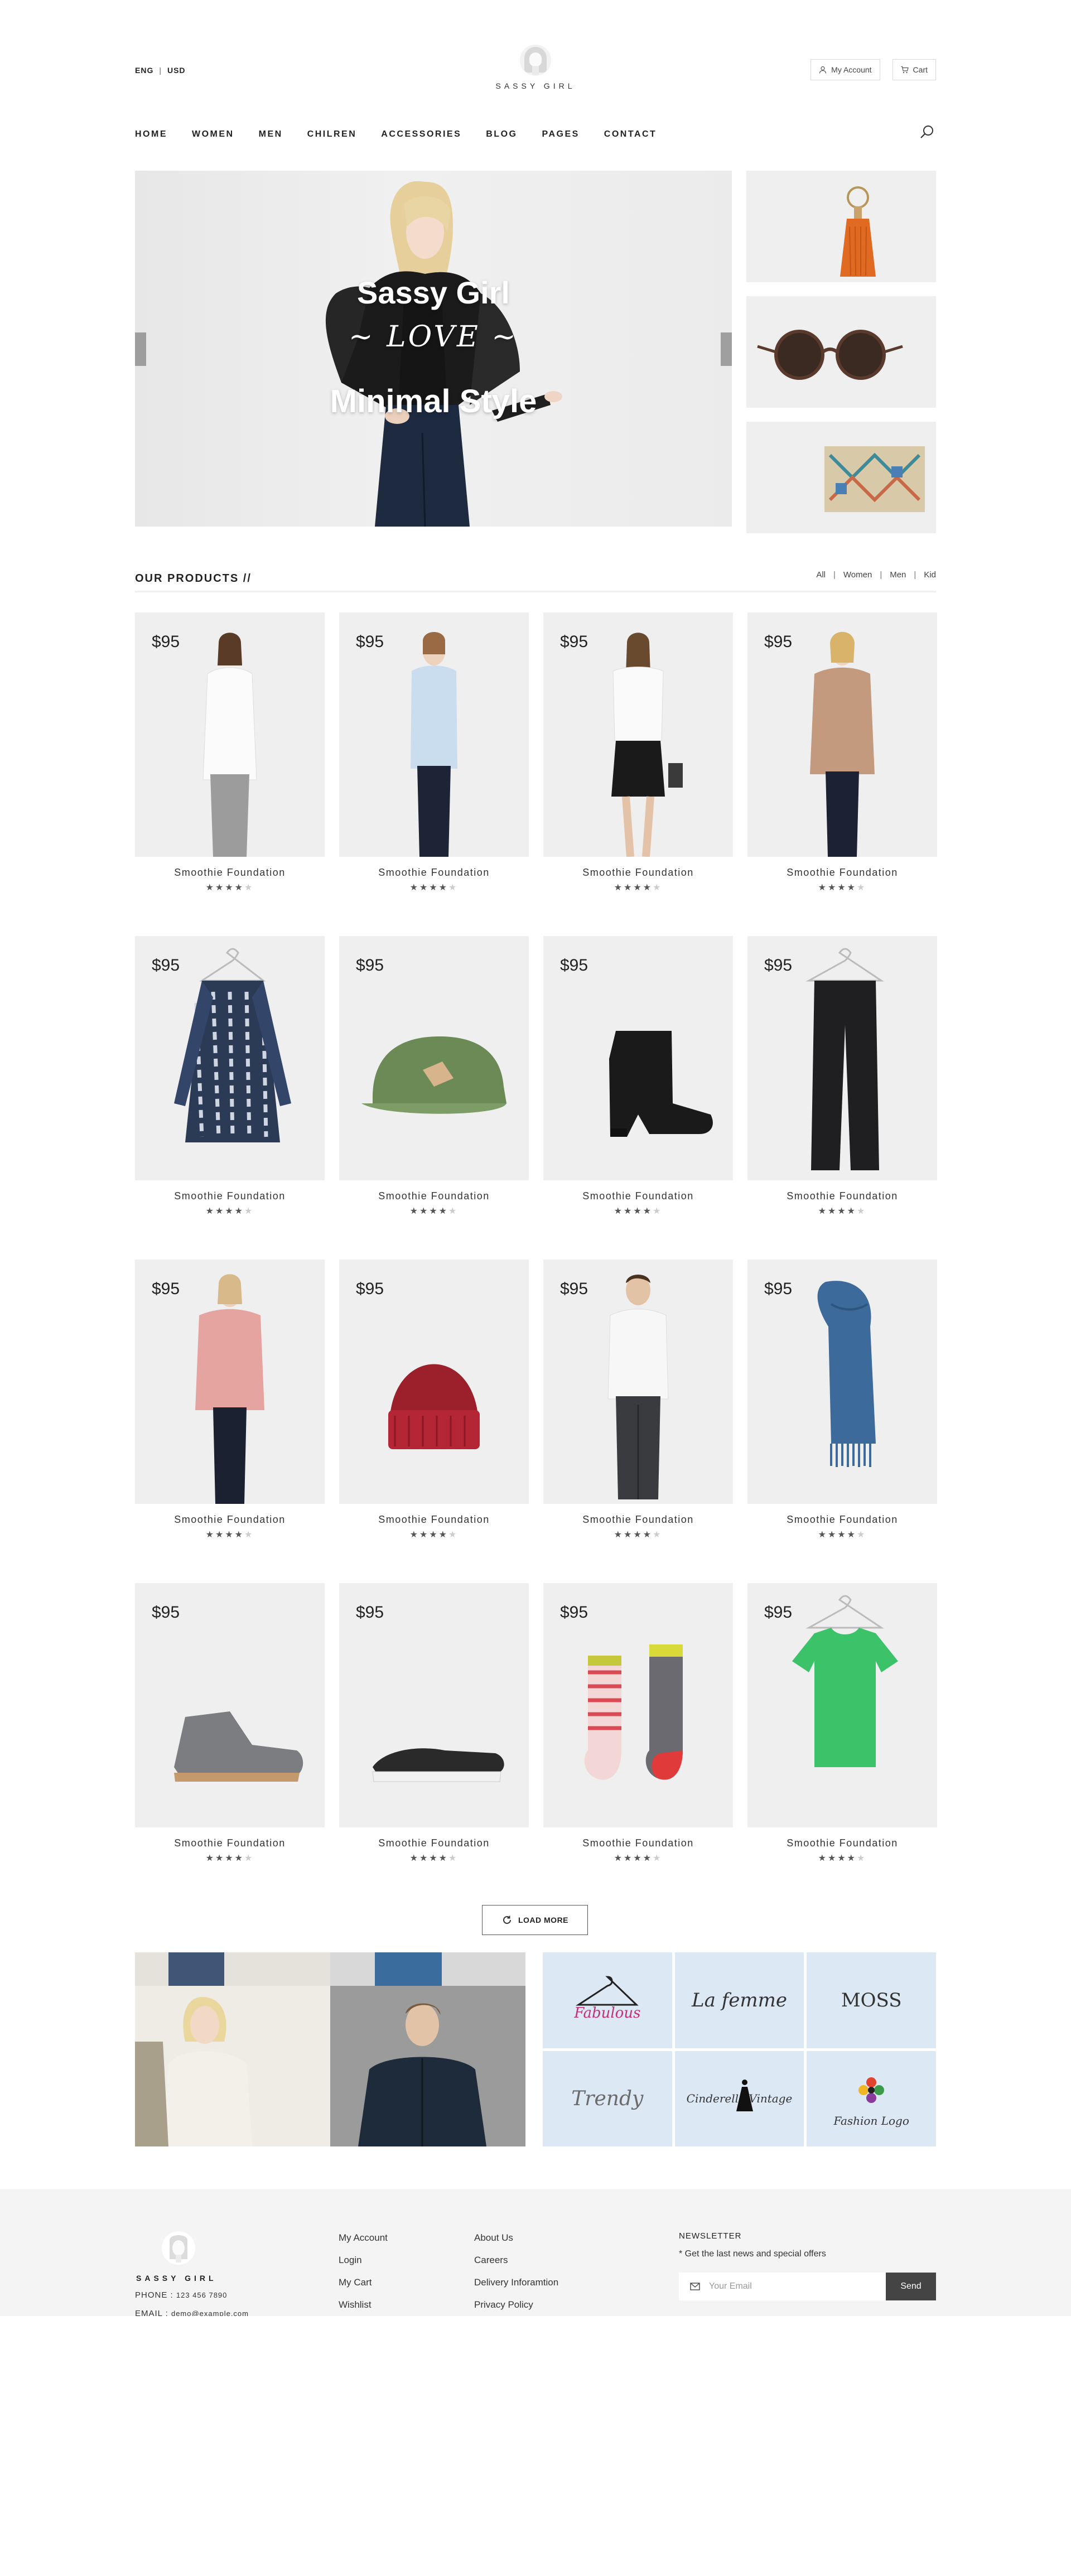 Image resolution: width=1071 pixels, height=2576 pixels. Describe the element at coordinates (213, 134) in the screenshot. I see `nav-item-women: WOMEN` at that location.